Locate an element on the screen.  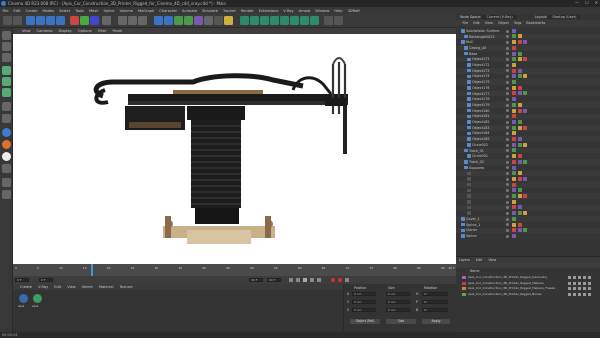
start-frame-field: 0 F is located at coordinates (22, 280).